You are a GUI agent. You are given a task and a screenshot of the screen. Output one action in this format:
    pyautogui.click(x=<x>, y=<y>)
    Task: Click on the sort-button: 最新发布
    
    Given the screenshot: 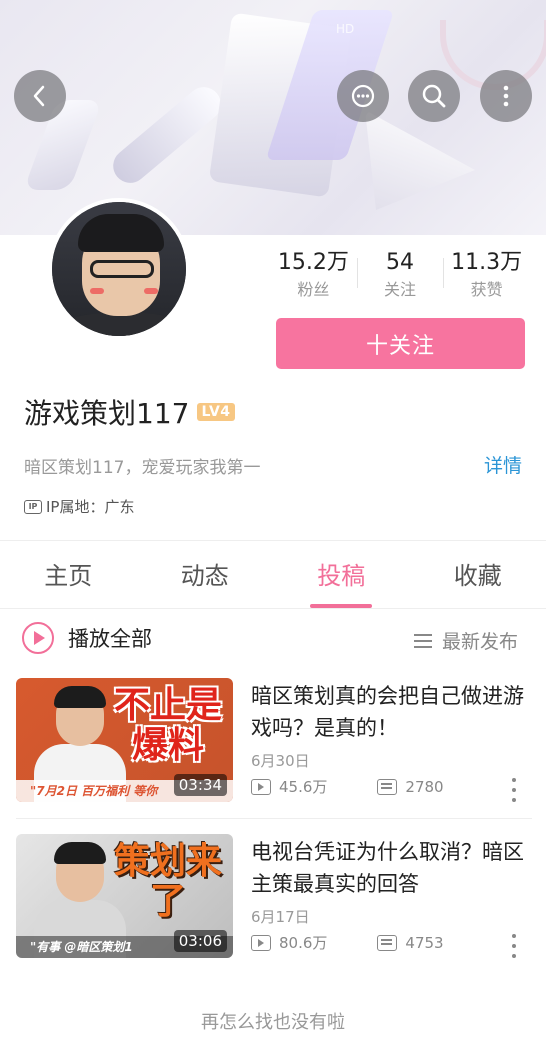 What is the action you would take?
    pyautogui.click(x=466, y=640)
    